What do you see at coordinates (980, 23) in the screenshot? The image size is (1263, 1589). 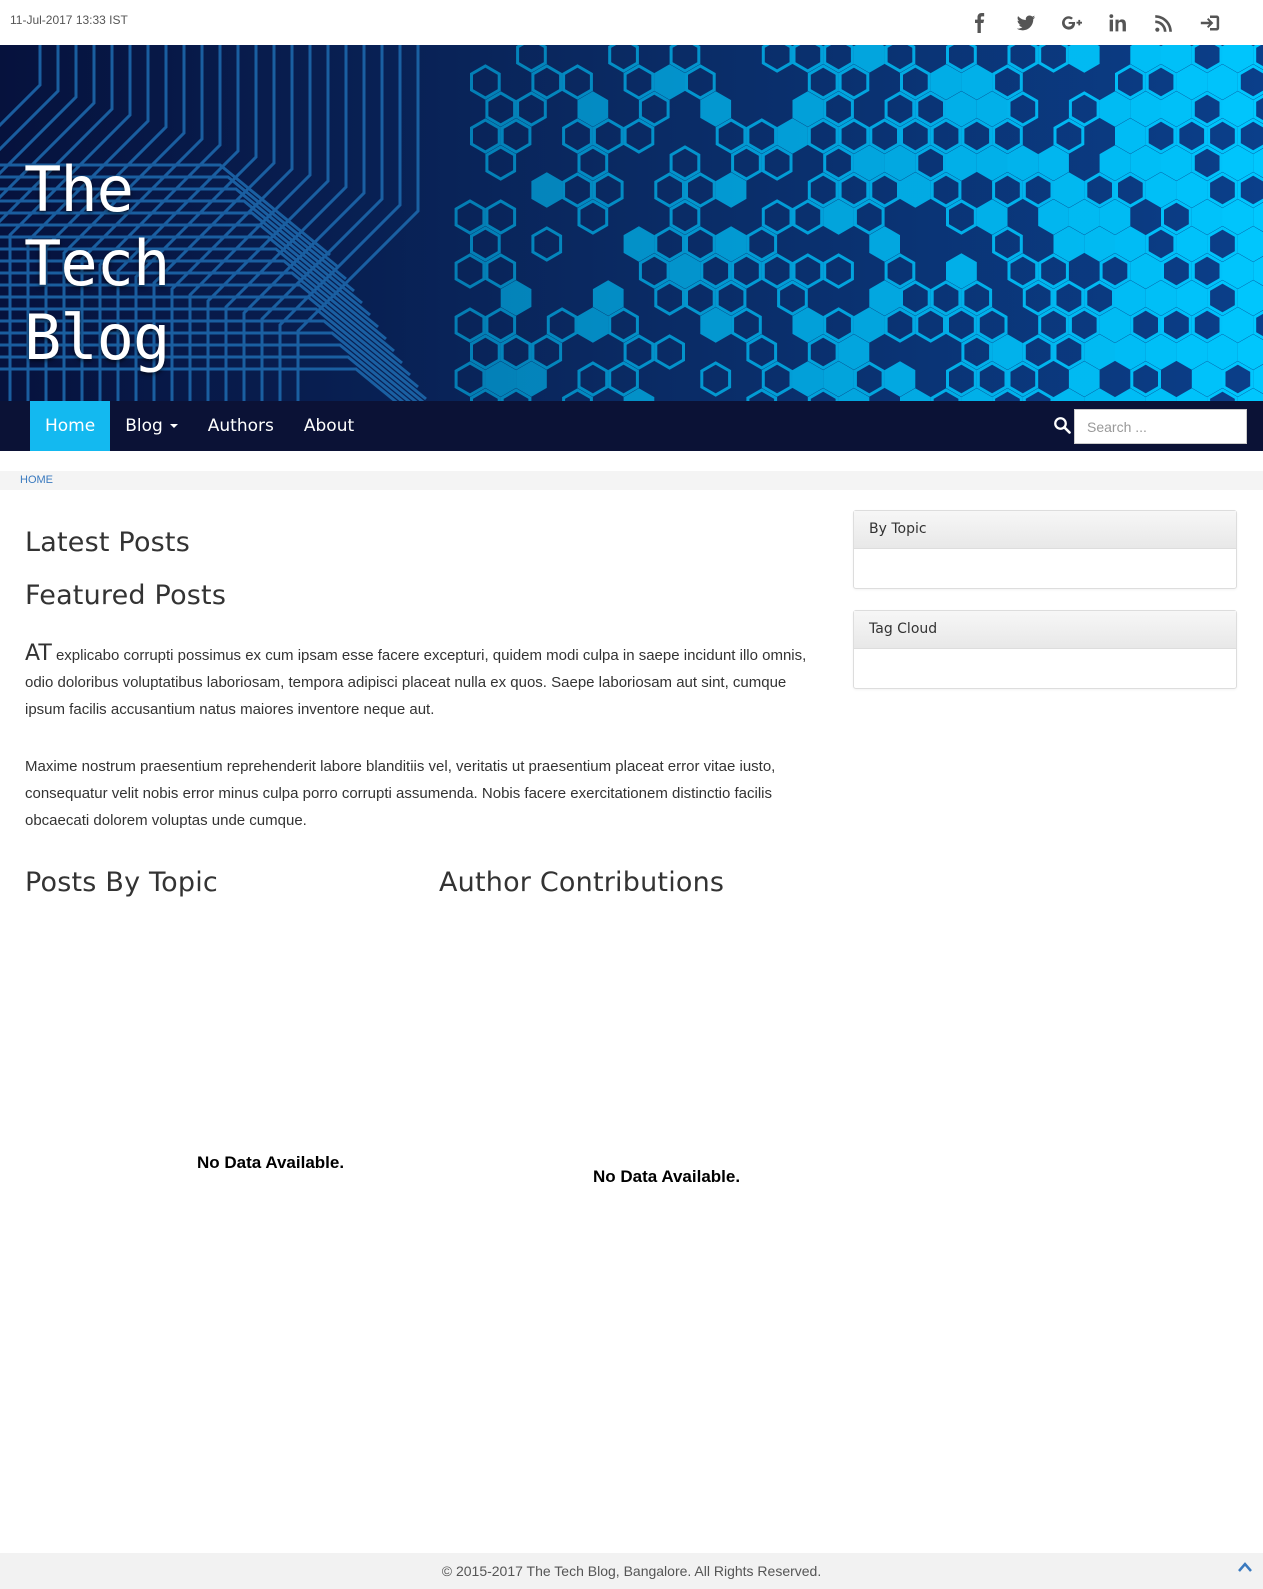 I see `facebook-icon` at bounding box center [980, 23].